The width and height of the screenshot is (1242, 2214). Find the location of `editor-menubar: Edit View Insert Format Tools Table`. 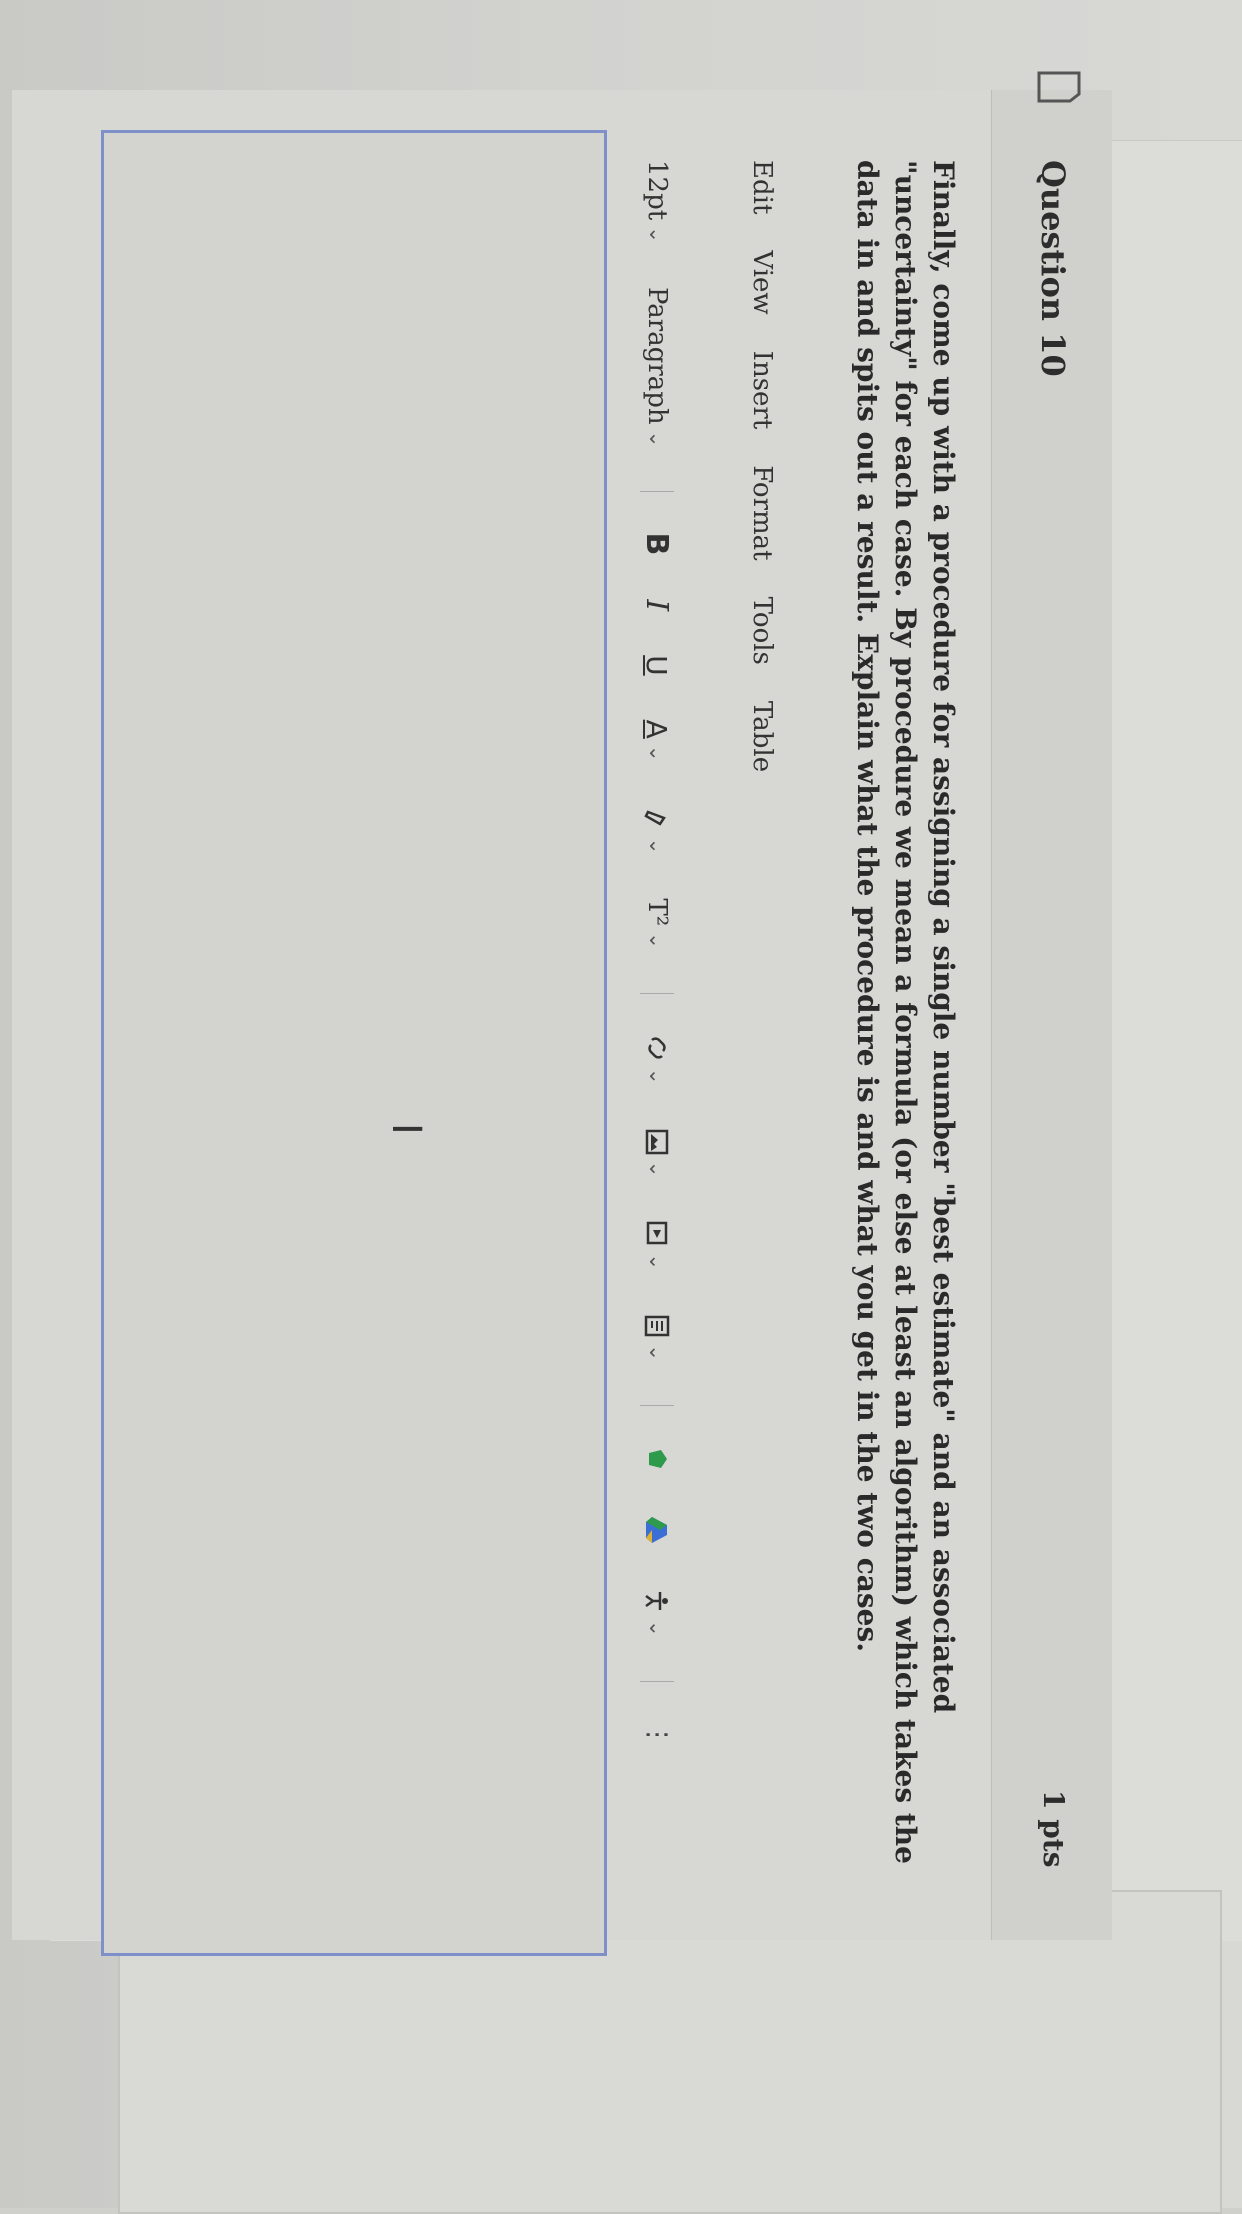

editor-menubar: Edit View Insert Format Tools Table is located at coordinates (757, 466).